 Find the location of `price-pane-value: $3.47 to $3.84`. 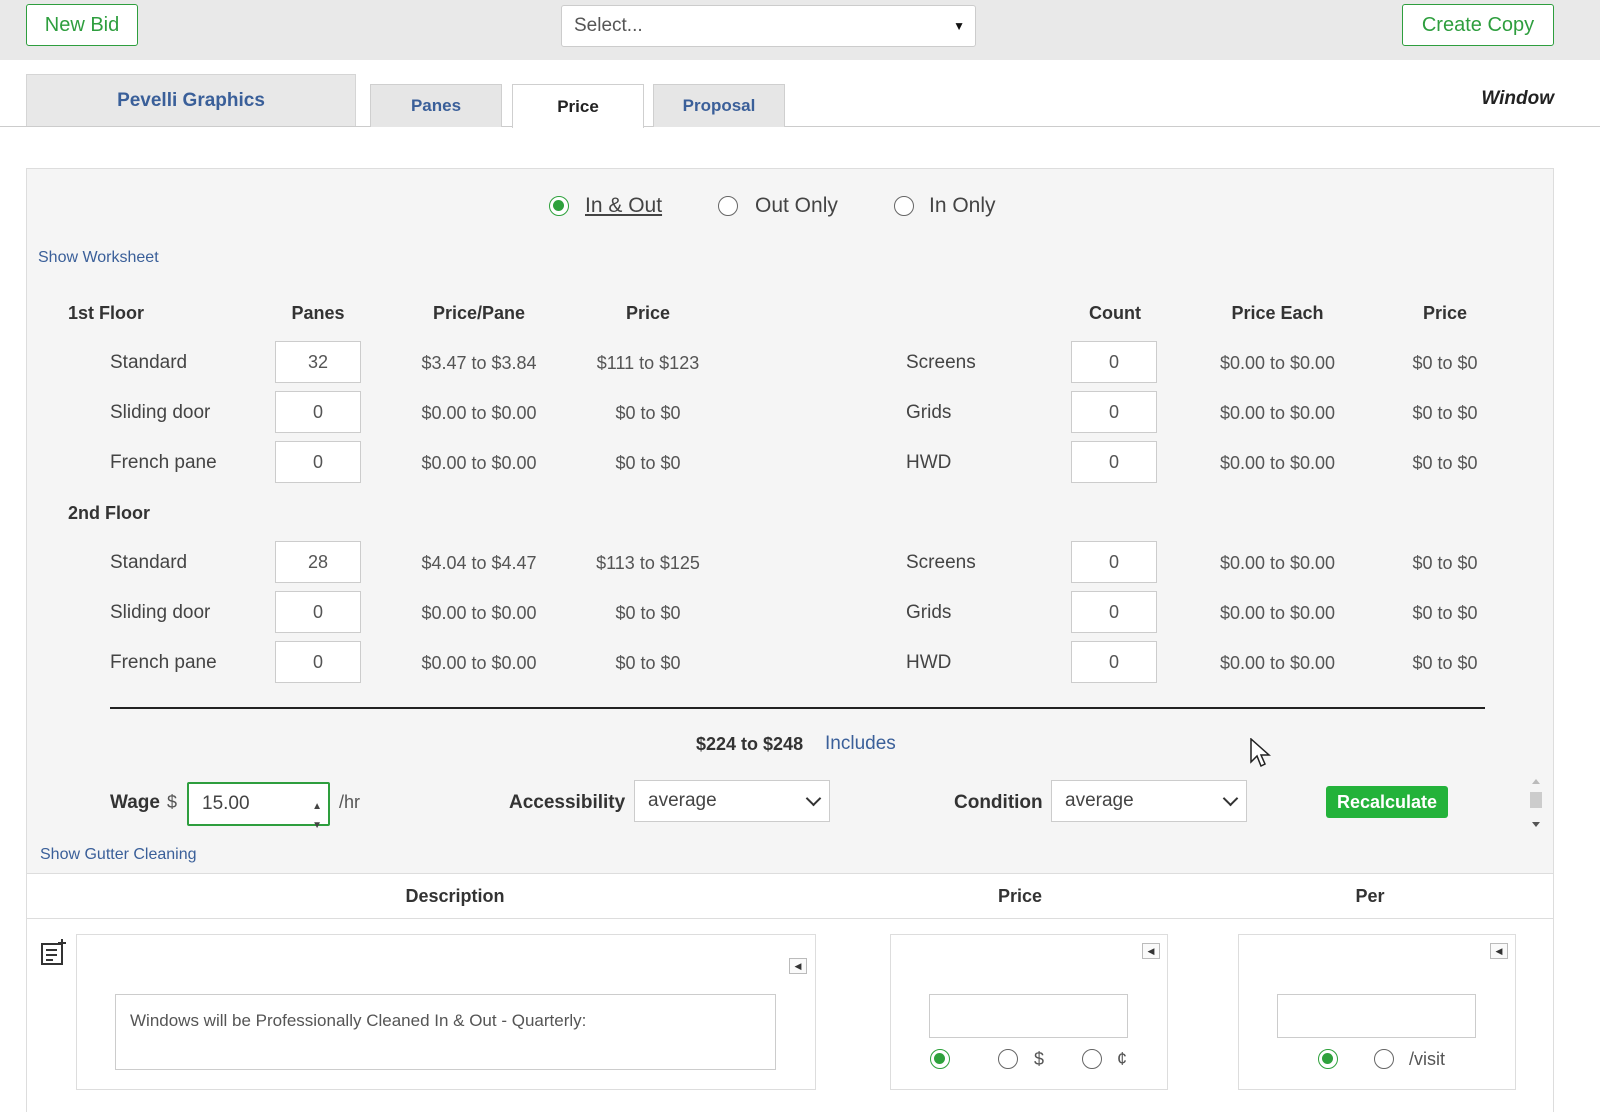

price-pane-value: $3.47 to $3.84 is located at coordinates (479, 363).